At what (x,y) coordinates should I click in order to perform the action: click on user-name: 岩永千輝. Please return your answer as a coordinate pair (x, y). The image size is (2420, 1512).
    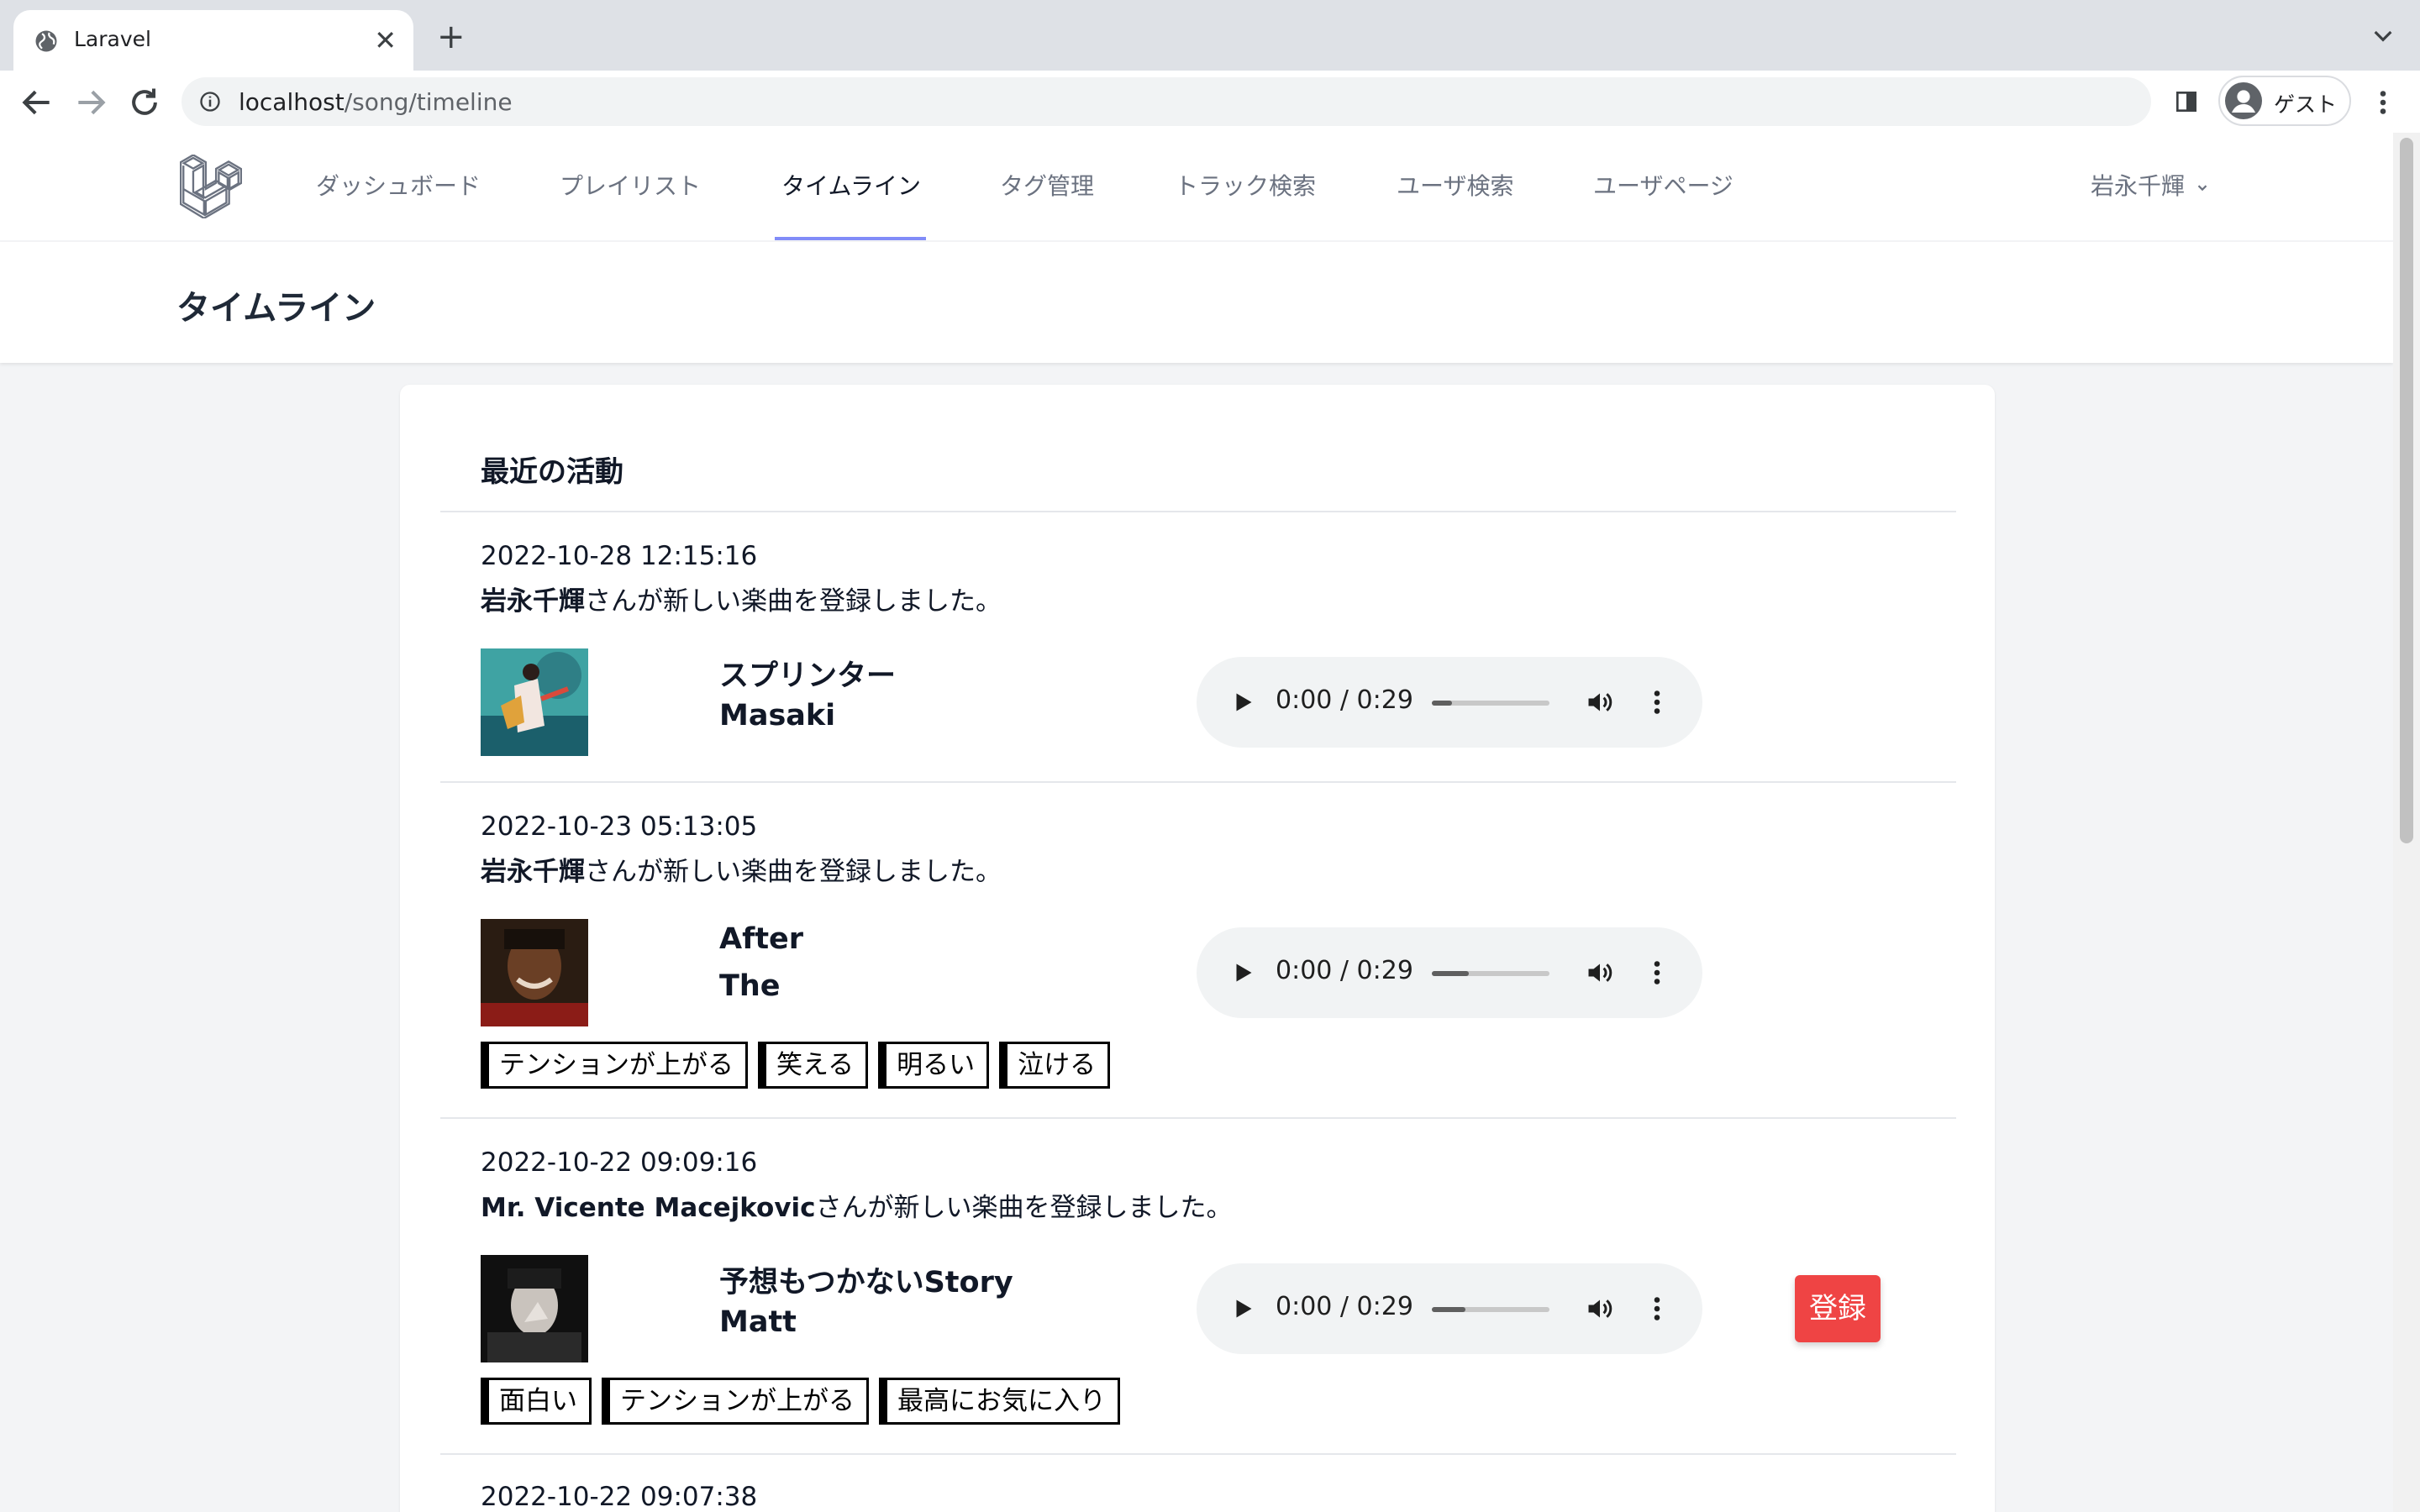
    Looking at the image, I should click on (2139, 186).